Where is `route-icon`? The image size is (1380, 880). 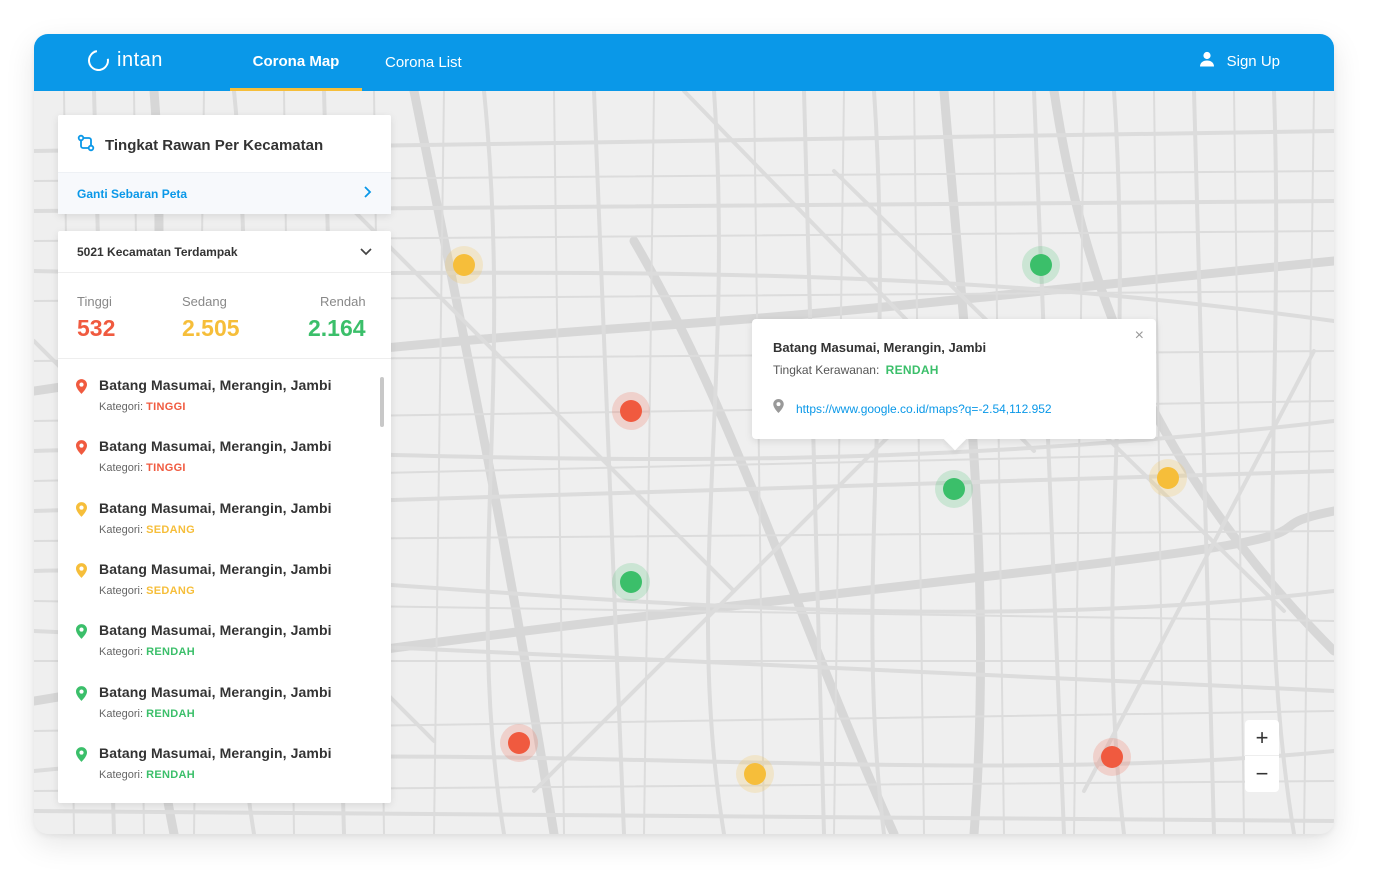
route-icon is located at coordinates (86, 145).